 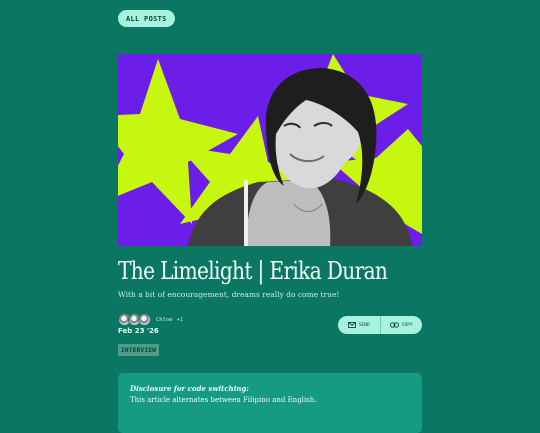 I want to click on all-posts-button: ALL POSTS, so click(x=146, y=18).